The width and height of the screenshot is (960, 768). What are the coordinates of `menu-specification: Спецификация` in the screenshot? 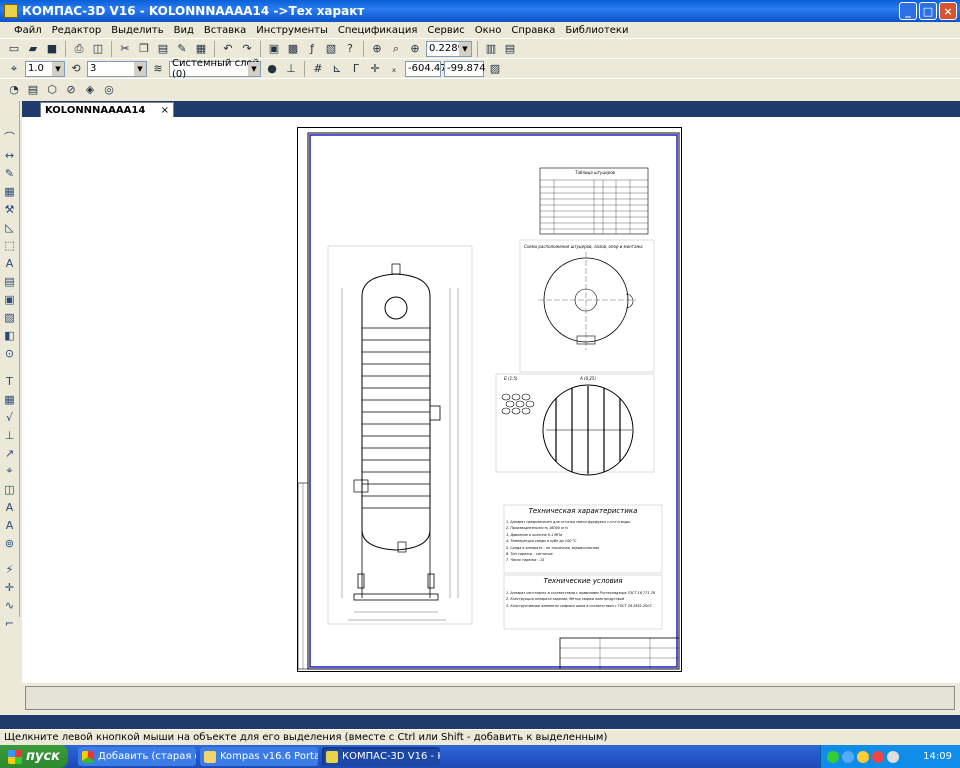 It's located at (378, 30).